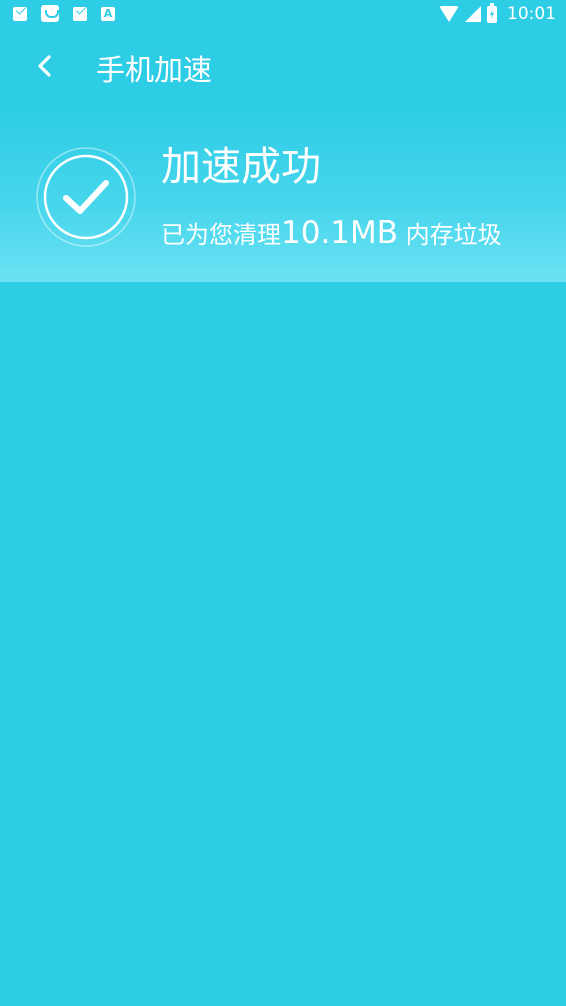 The image size is (566, 1006). What do you see at coordinates (531, 14) in the screenshot?
I see `status-time: 10:01` at bounding box center [531, 14].